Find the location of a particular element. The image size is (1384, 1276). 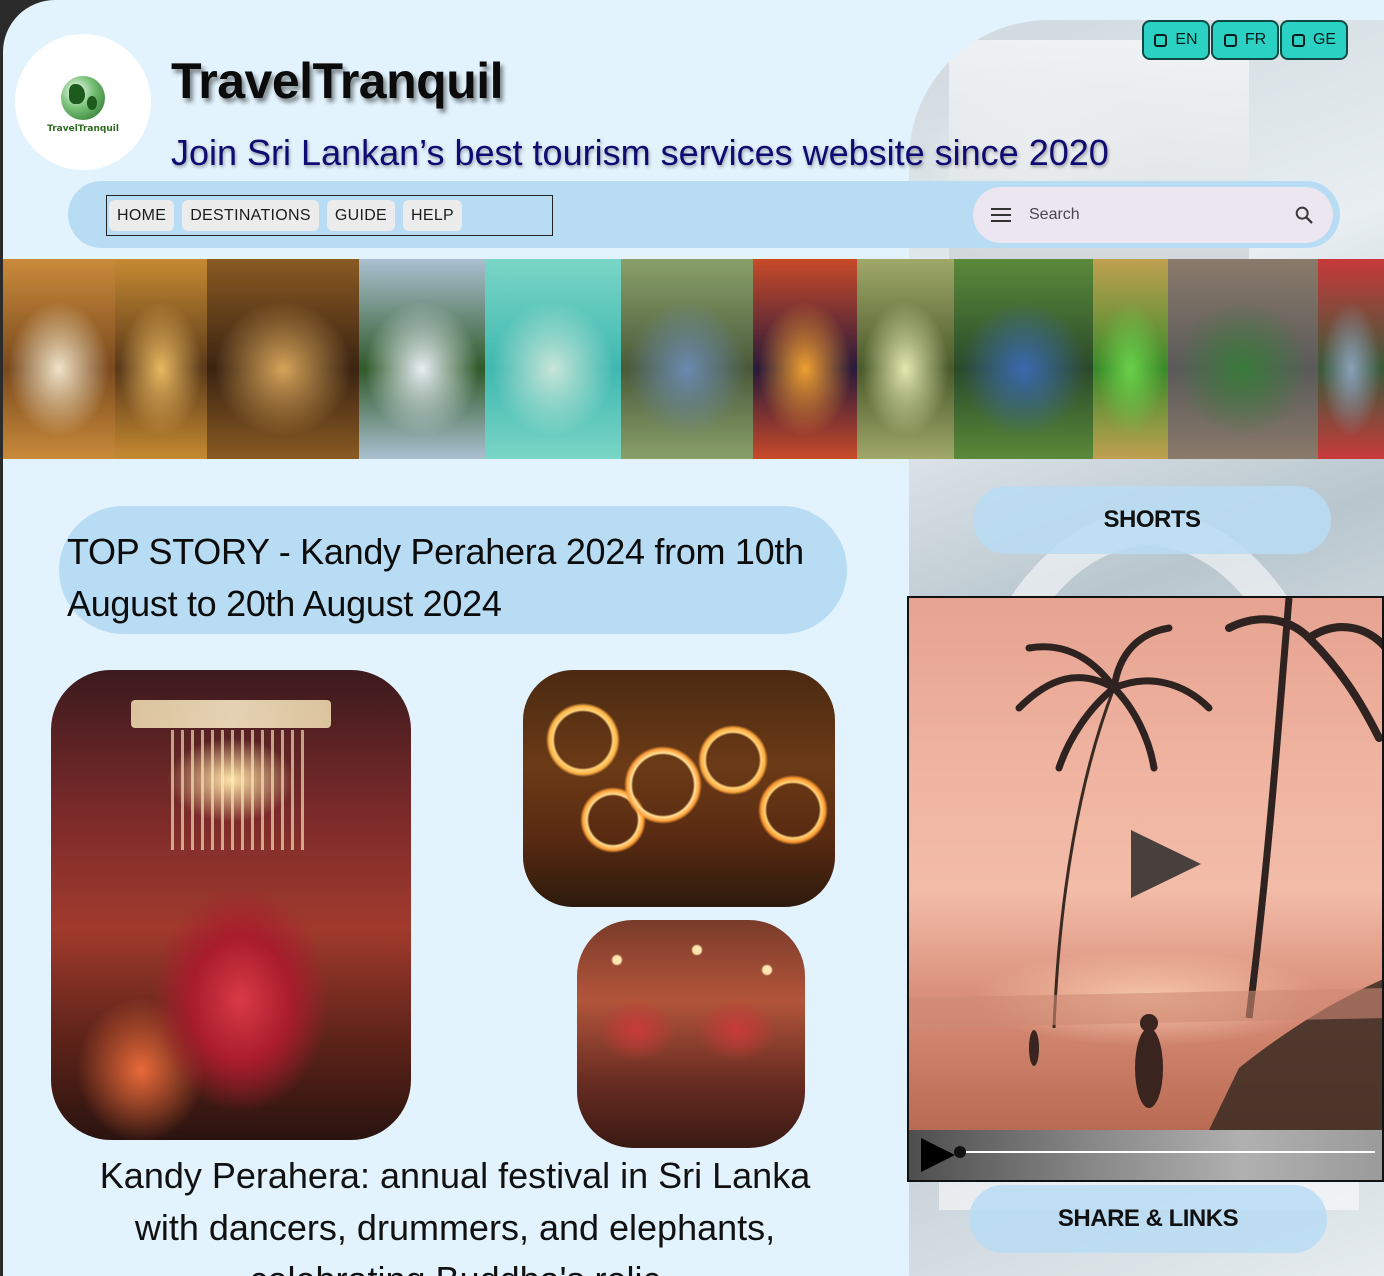

lang-label: GE is located at coordinates (1324, 39).